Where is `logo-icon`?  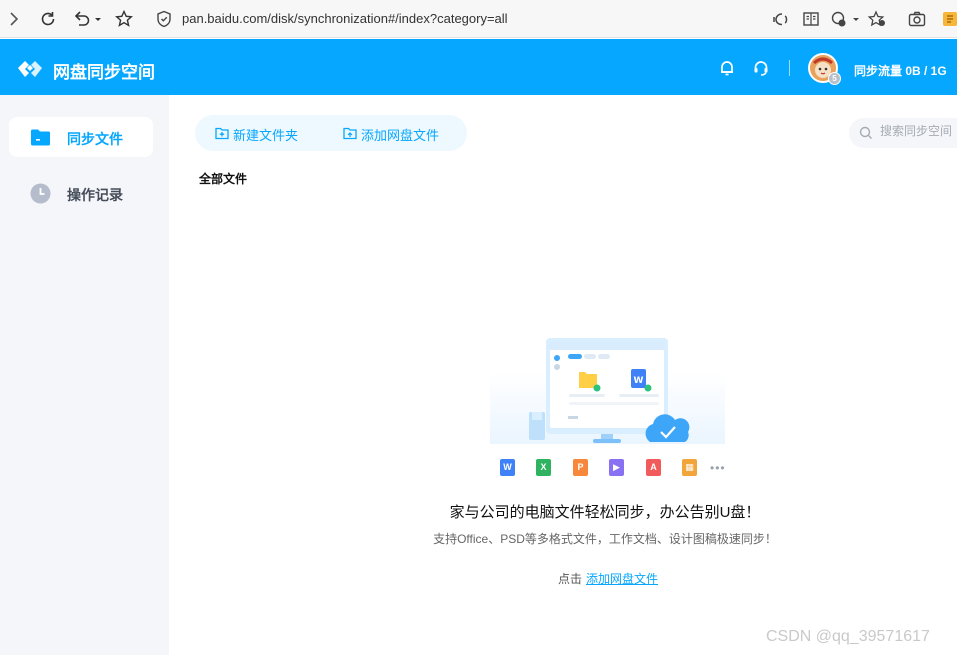
logo-icon is located at coordinates (30, 68).